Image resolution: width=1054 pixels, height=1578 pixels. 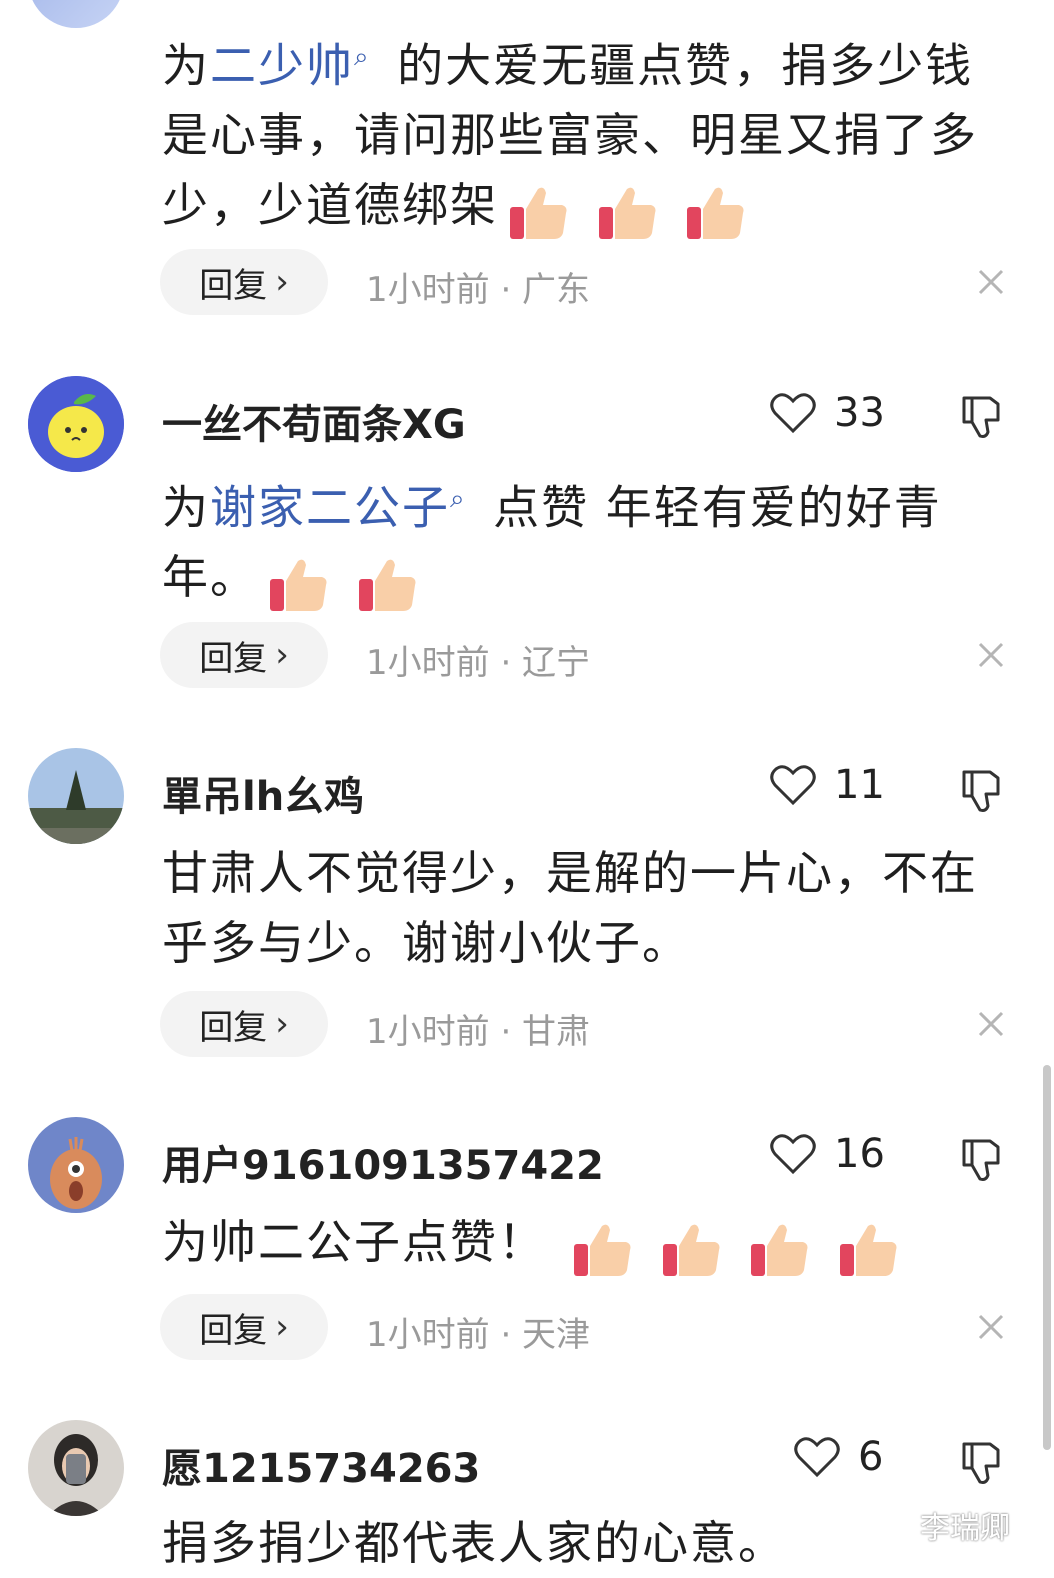 I want to click on comment-meta: 1小时前 · 天津, so click(x=478, y=1335).